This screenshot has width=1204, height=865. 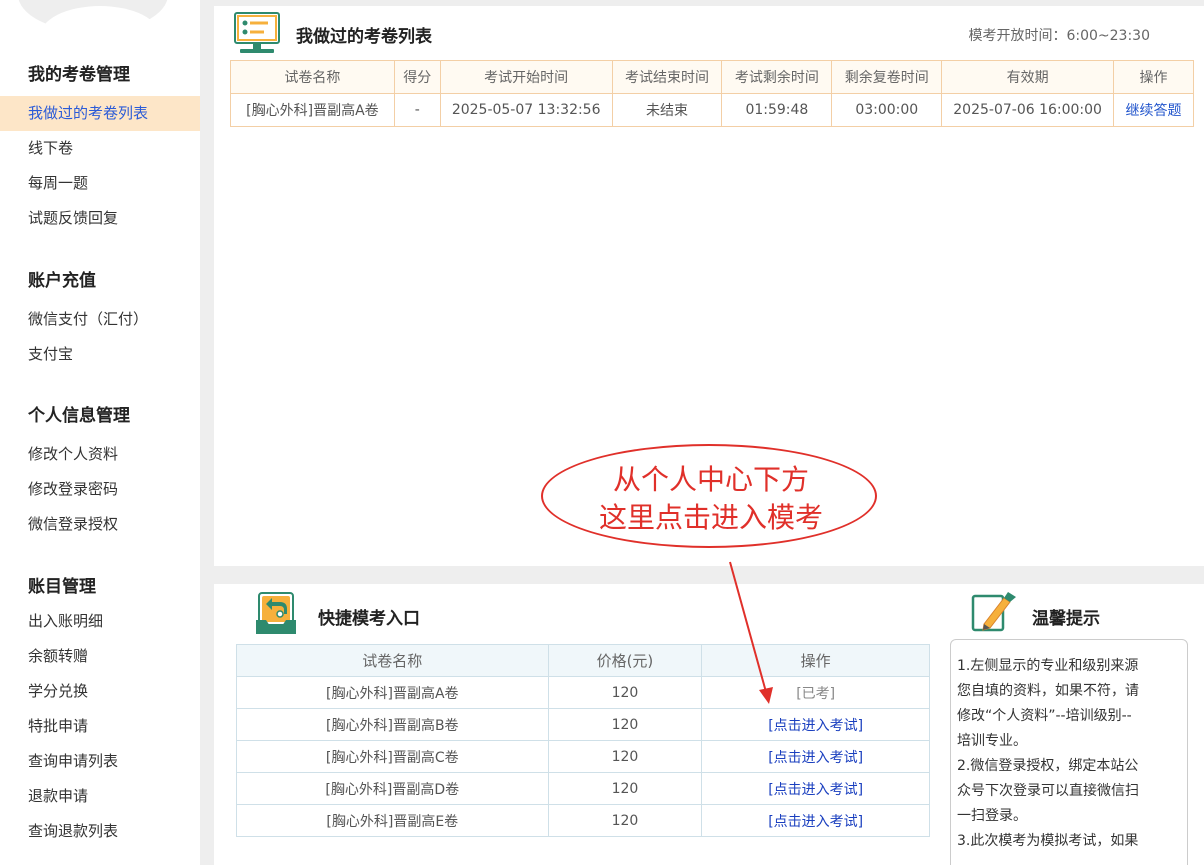 I want to click on annotation-arrow-layer, so click(x=751, y=632).